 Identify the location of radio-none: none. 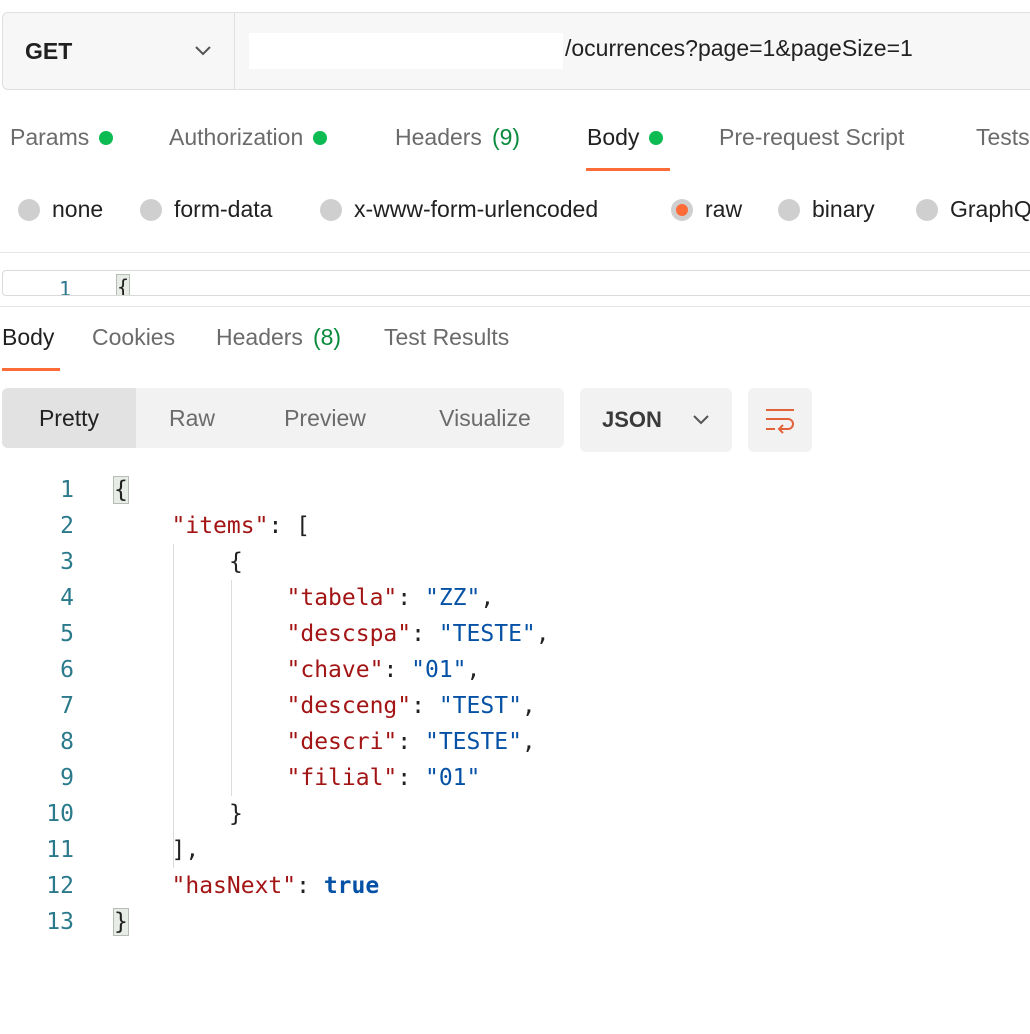
(60, 209).